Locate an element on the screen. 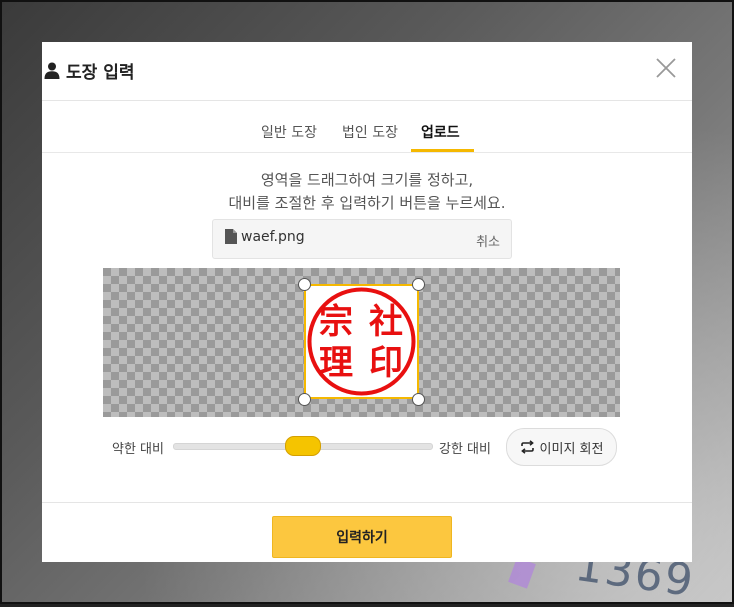 The width and height of the screenshot is (734, 607). close-icon is located at coordinates (666, 68).